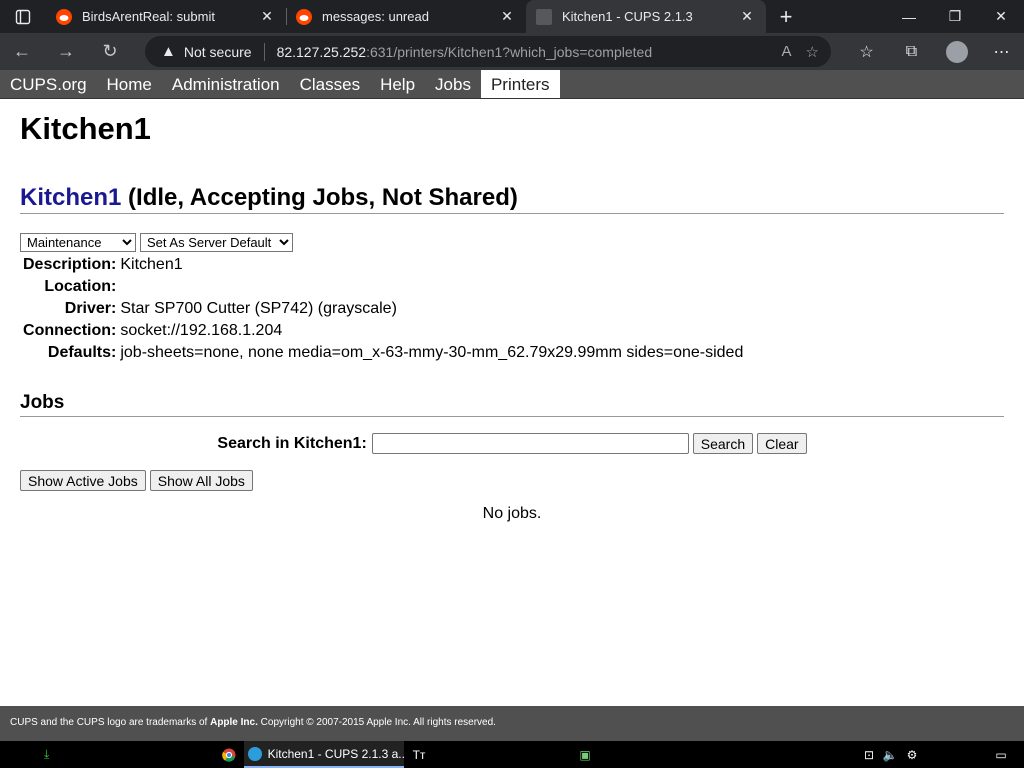 The height and width of the screenshot is (768, 1024). Describe the element at coordinates (217, 51) in the screenshot. I see `security-label: Not secure` at that location.